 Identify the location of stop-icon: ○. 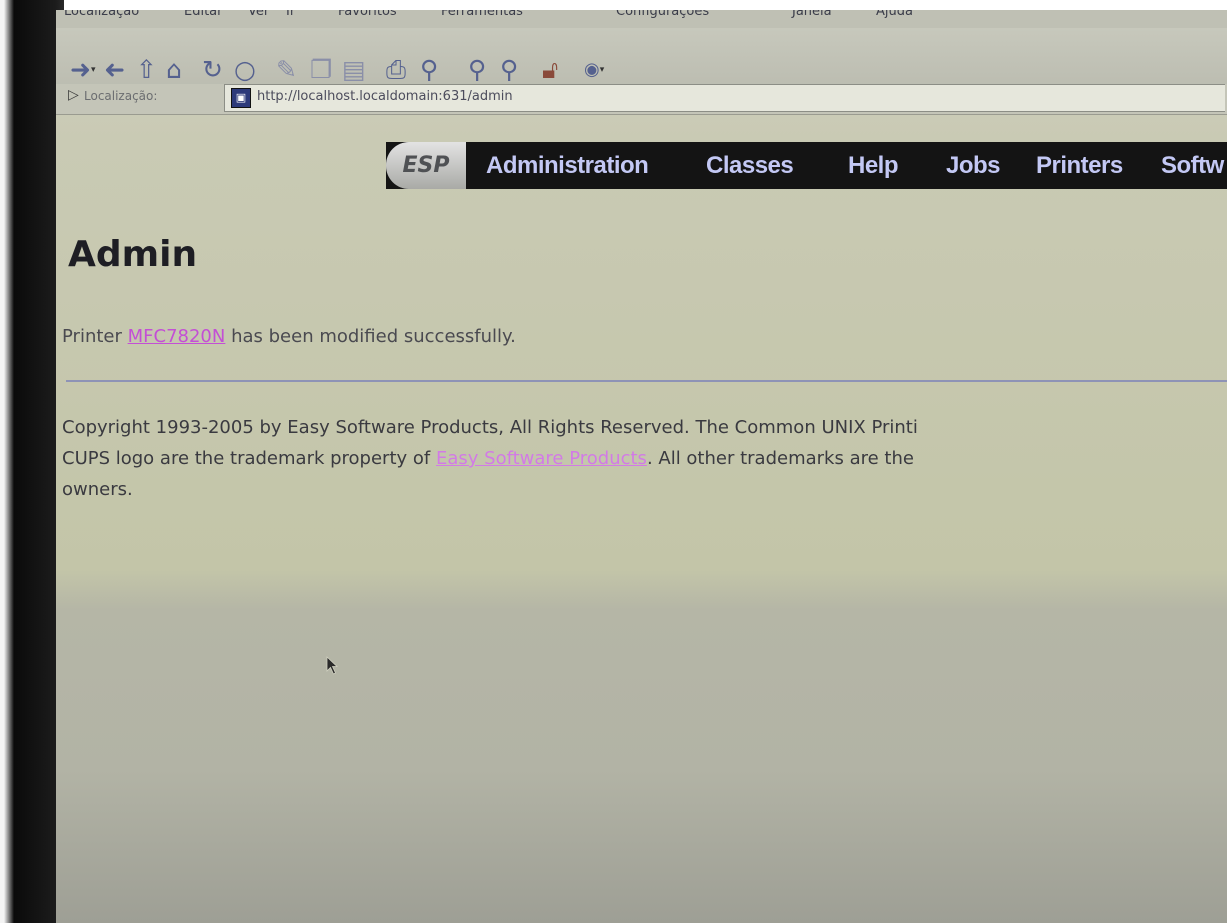
(245, 70).